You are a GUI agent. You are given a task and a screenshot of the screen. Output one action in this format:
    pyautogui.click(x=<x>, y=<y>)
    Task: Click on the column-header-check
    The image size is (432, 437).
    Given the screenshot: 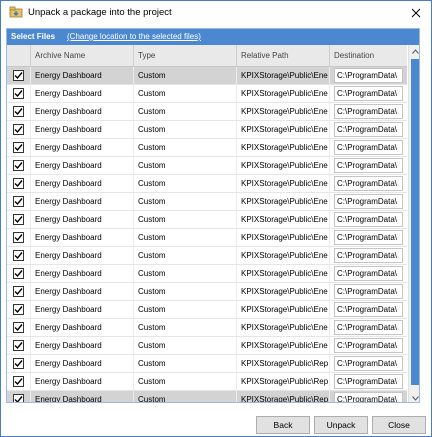 What is the action you would take?
    pyautogui.click(x=19, y=56)
    